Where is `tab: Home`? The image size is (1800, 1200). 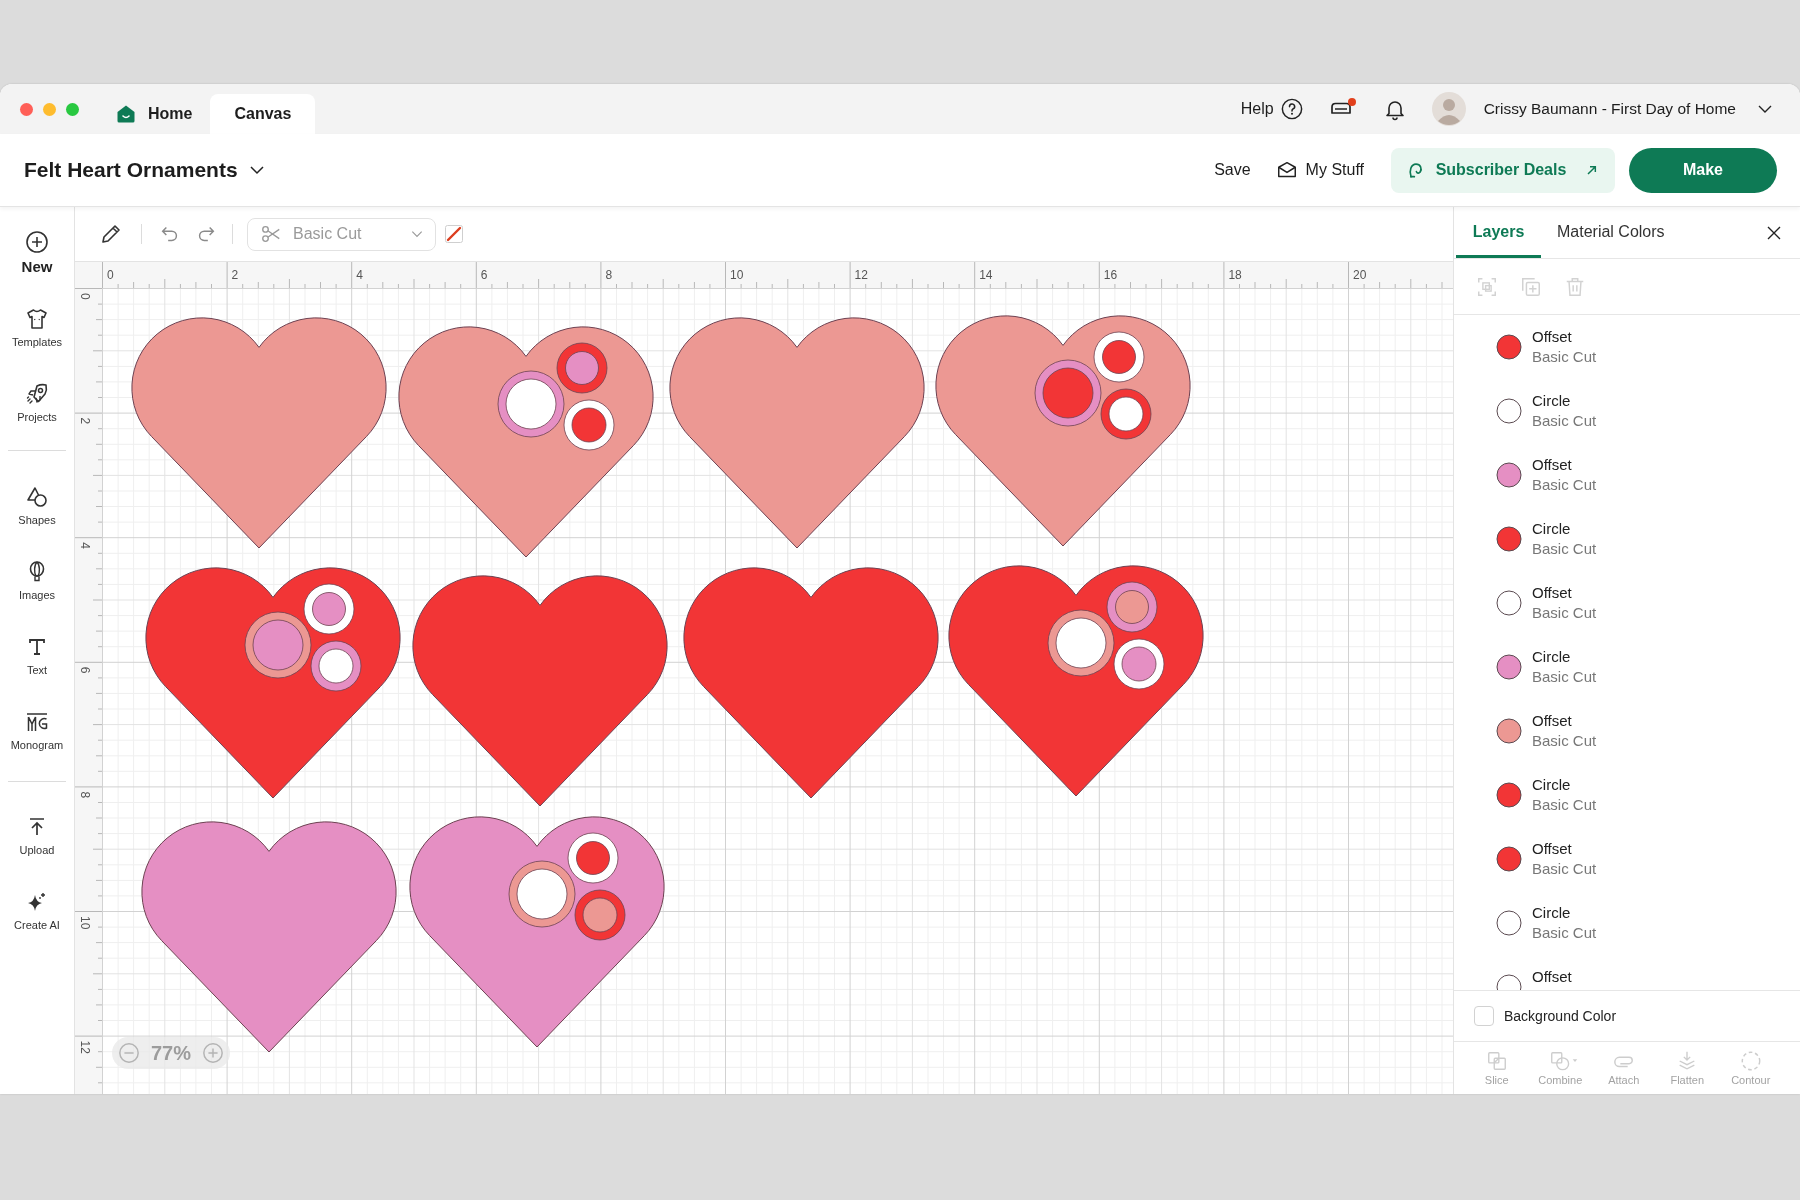
tab: Home is located at coordinates (155, 114).